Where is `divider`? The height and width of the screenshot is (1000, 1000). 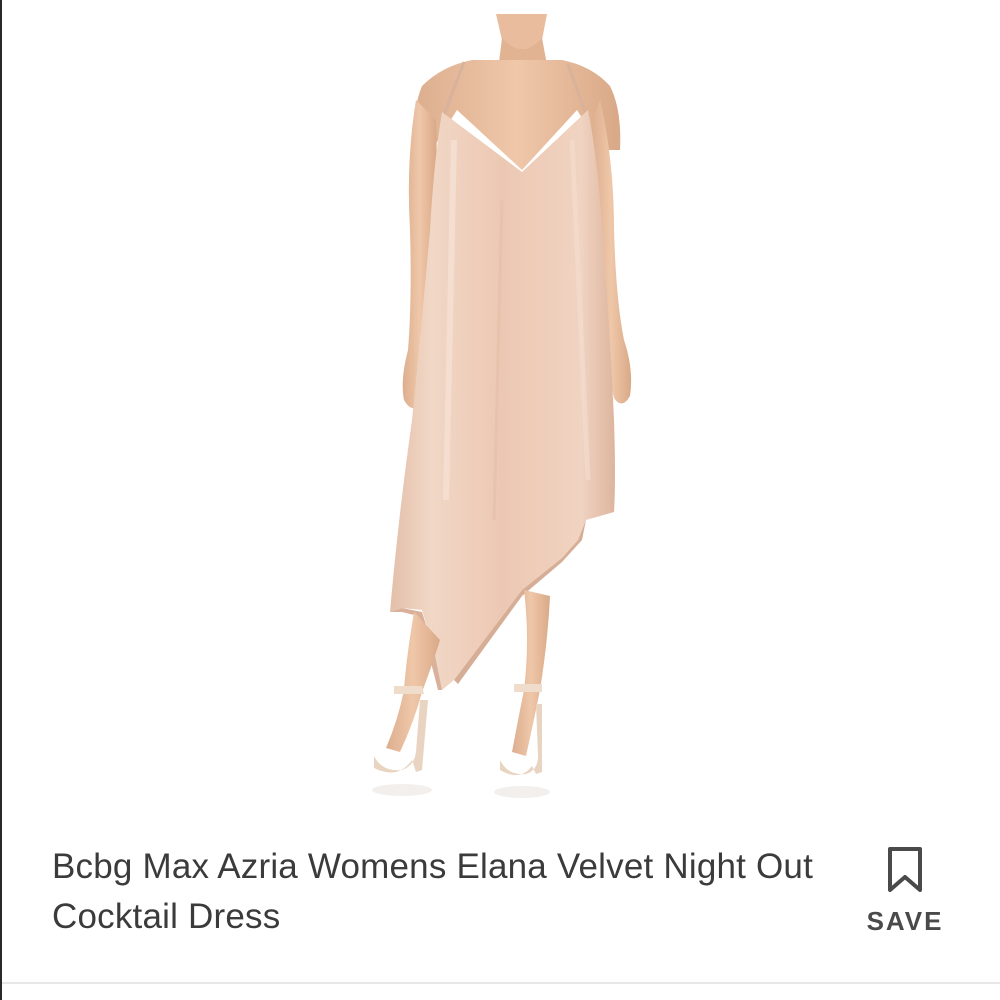 divider is located at coordinates (501, 983).